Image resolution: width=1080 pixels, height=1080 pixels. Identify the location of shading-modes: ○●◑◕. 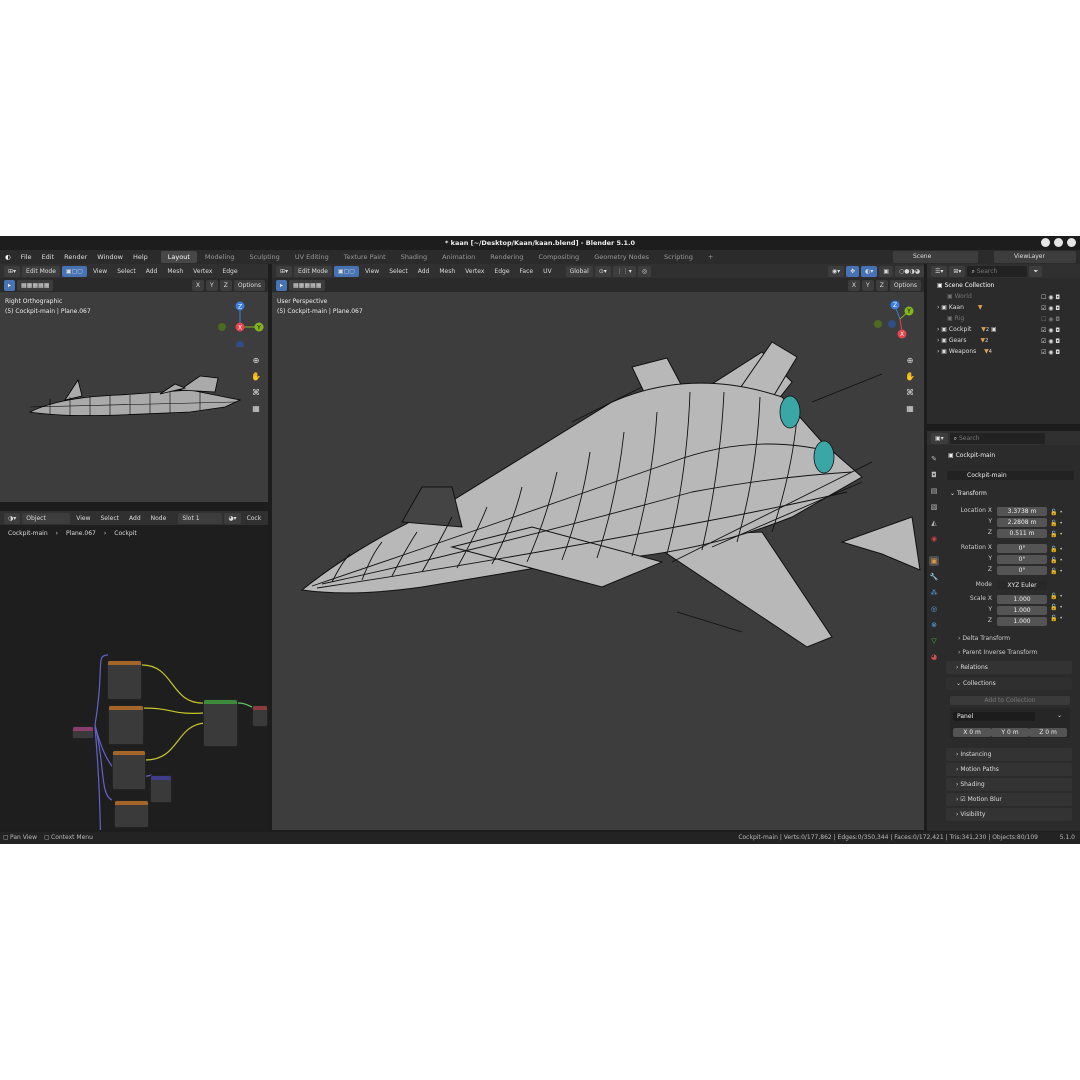
(909, 271).